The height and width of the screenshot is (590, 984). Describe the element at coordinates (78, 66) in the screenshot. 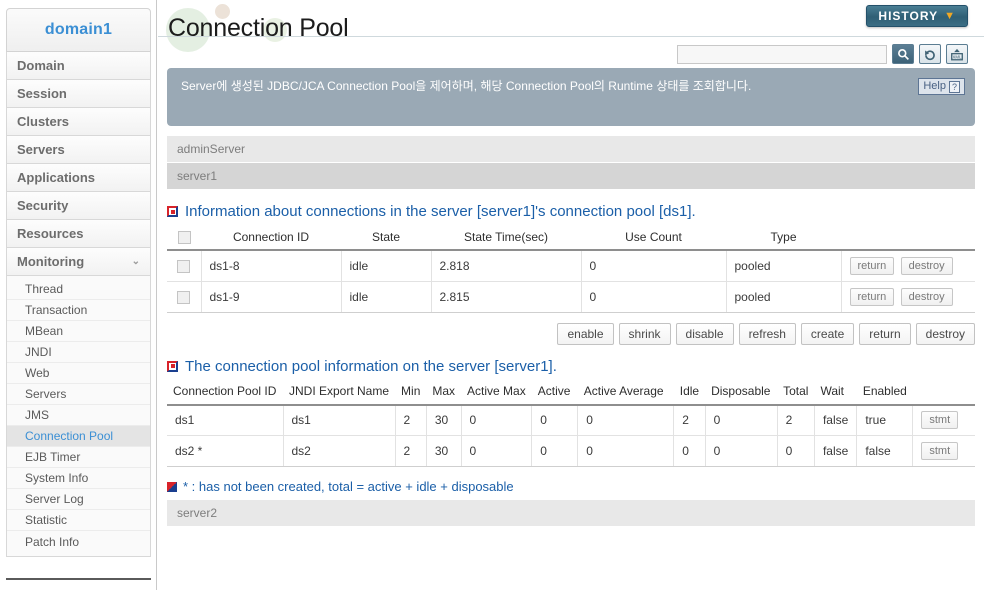

I see `sidebar-item-domain: Domain` at that location.